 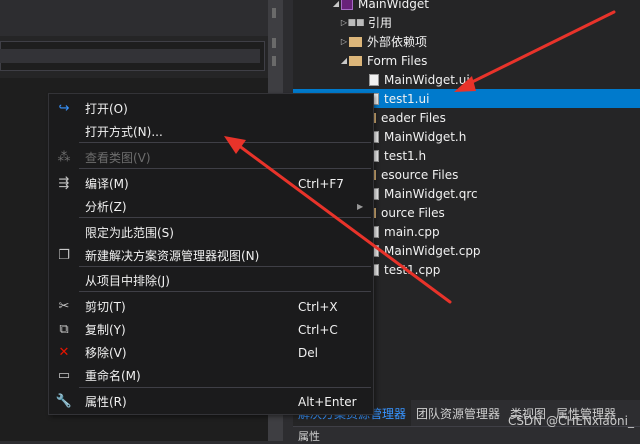 I want to click on annotation-arrow-to-open-with, so click(x=344, y=223).